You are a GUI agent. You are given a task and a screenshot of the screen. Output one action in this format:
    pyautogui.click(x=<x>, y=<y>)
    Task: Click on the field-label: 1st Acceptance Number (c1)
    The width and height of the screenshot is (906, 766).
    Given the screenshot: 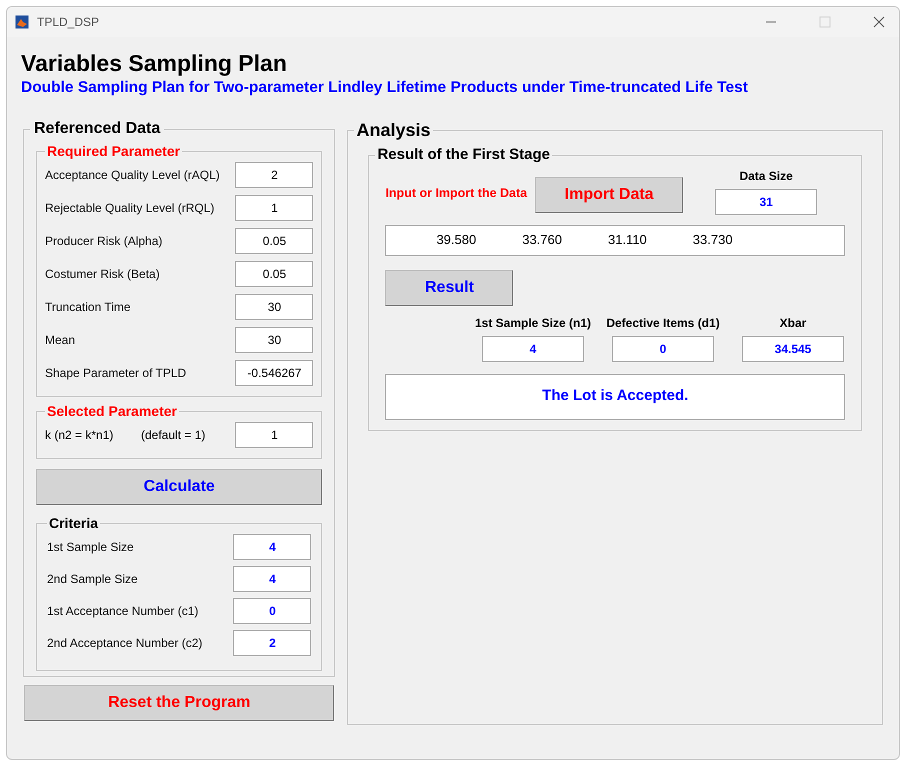 What is the action you would take?
    pyautogui.click(x=122, y=611)
    